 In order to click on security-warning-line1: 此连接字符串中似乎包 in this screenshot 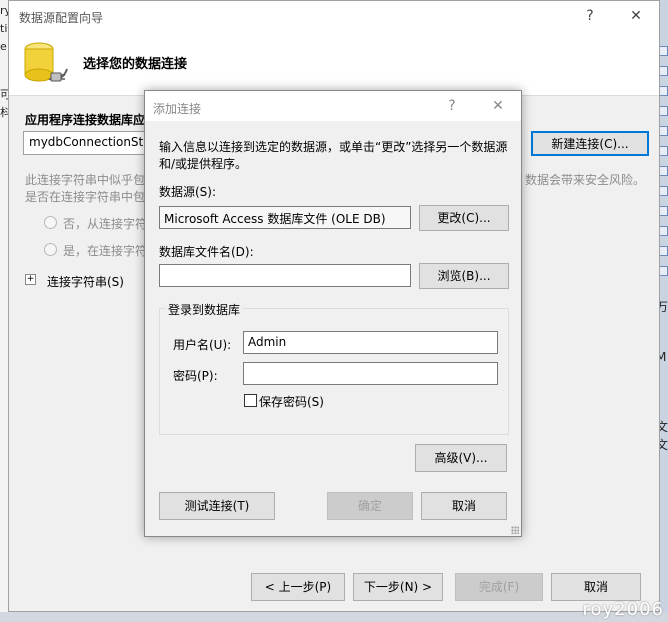, I will do `click(85, 180)`.